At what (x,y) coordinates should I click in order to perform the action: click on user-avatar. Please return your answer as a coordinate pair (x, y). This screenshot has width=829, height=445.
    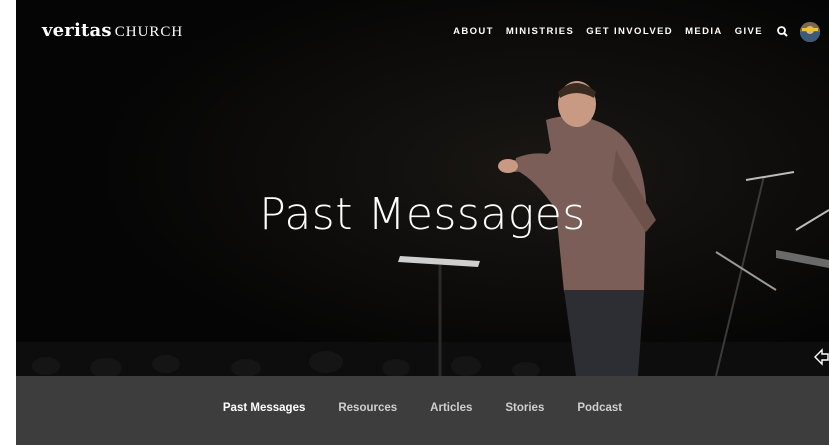
    Looking at the image, I should click on (810, 32).